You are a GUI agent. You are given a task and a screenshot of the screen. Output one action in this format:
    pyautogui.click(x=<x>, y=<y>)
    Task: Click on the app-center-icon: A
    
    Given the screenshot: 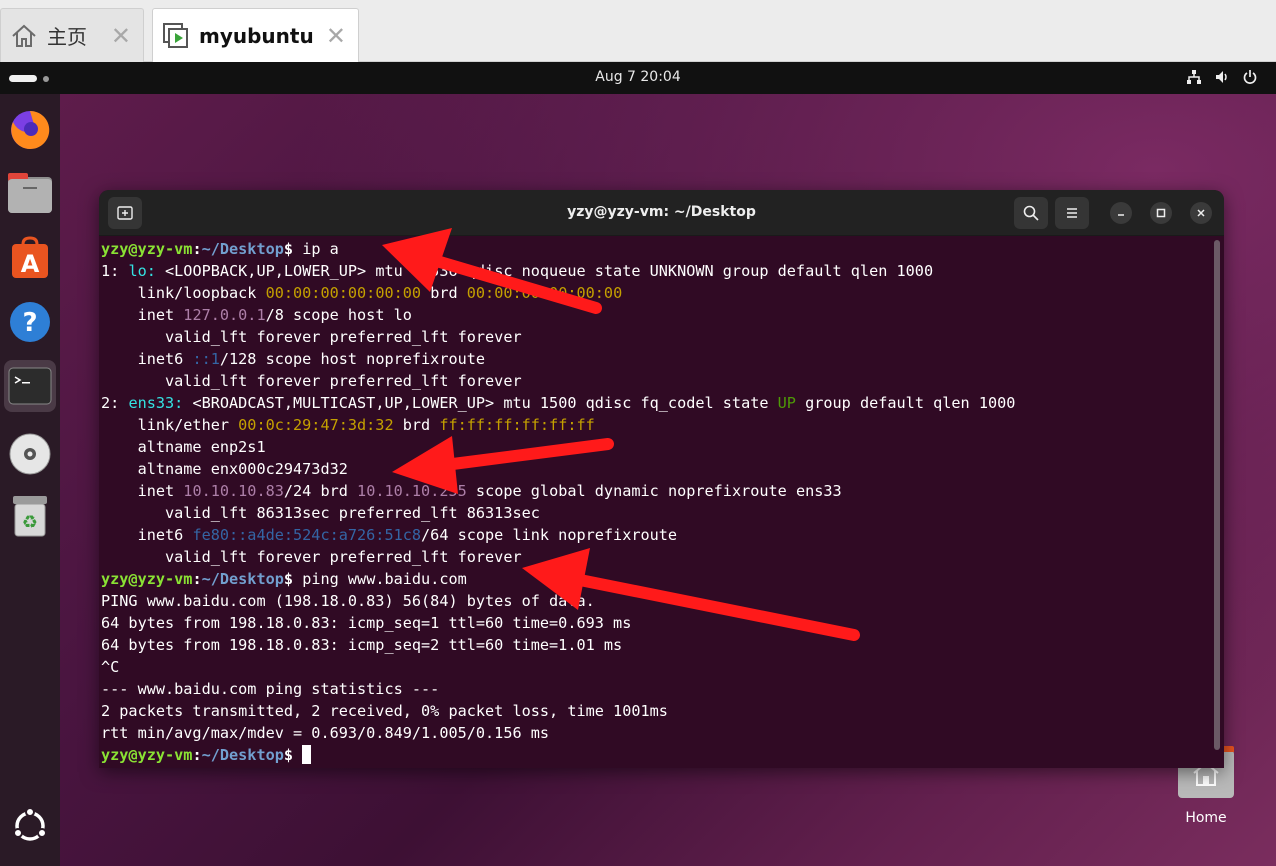 What is the action you would take?
    pyautogui.click(x=30, y=258)
    